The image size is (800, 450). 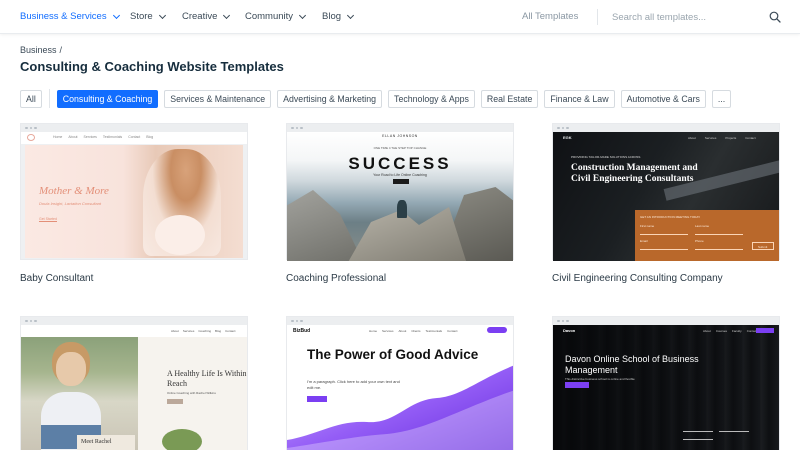 I want to click on preview-header: About Services Coaching Blog Contact, so click(x=134, y=331).